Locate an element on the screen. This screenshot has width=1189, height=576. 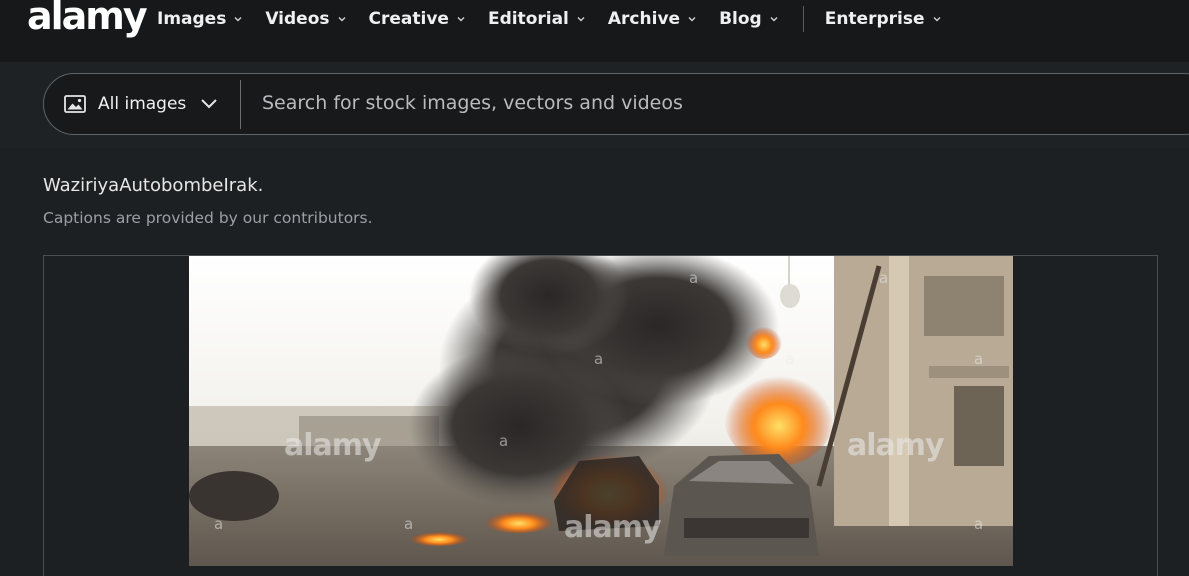
nav-creative: Creative is located at coordinates (417, 19).